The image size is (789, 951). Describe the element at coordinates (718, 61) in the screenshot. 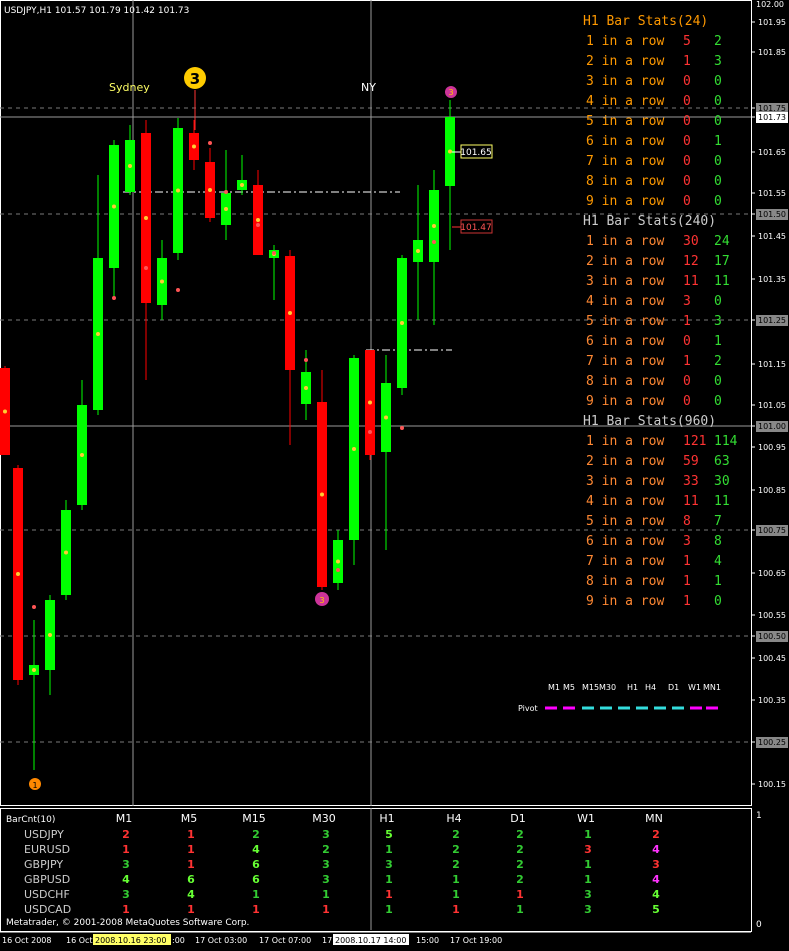

I see `stats-green-count: 3` at that location.